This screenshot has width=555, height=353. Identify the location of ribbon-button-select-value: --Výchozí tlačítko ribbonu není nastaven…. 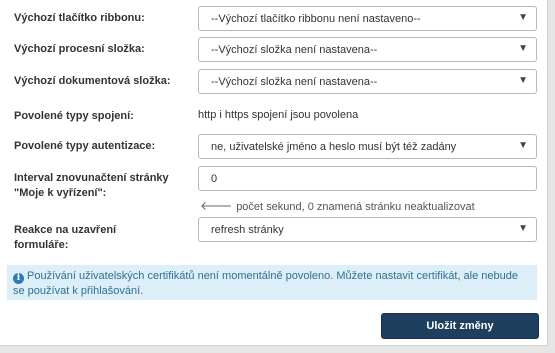
(316, 19).